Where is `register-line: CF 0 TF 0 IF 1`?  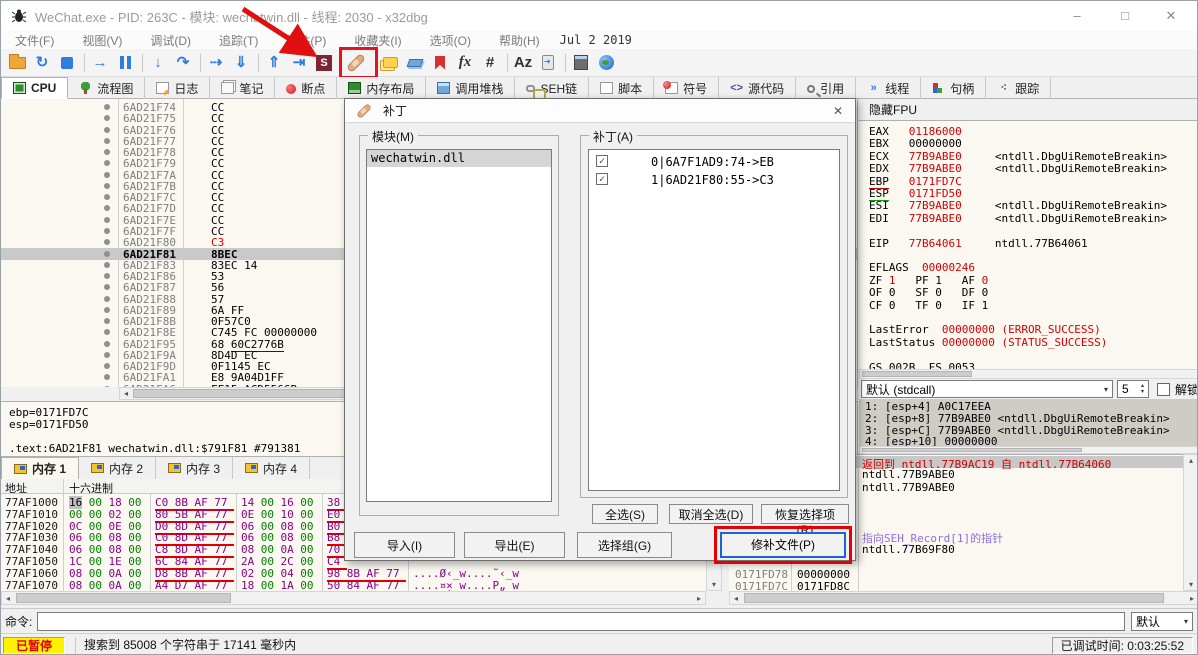 register-line: CF 0 TF 0 IF 1 is located at coordinates (1033, 305).